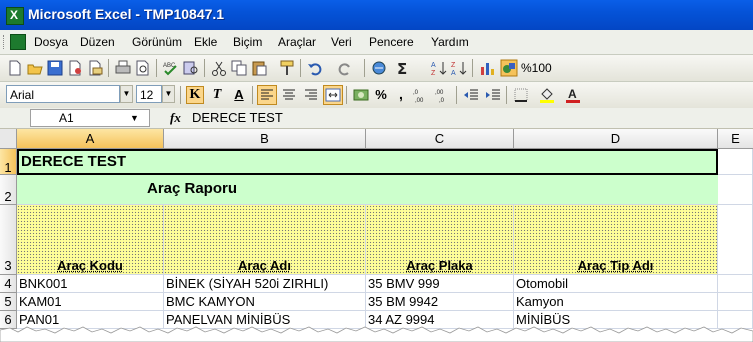 This screenshot has width=753, height=342. I want to click on currency-icon, so click(361, 95).